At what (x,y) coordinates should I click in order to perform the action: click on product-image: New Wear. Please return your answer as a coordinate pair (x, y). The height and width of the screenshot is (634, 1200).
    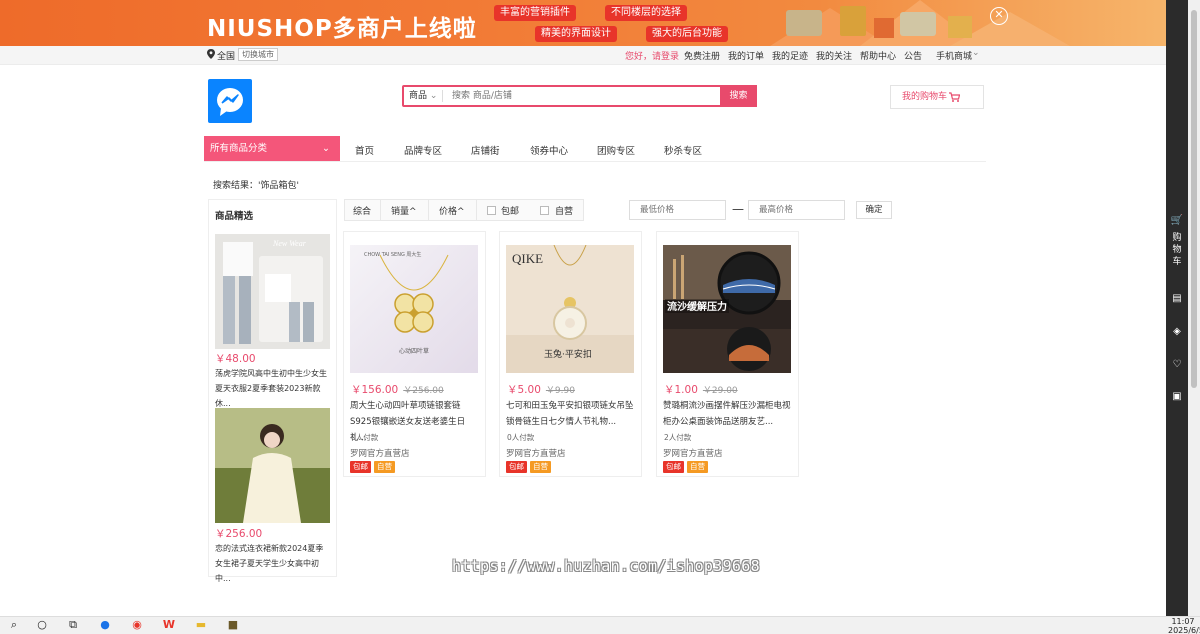
    Looking at the image, I should click on (272, 291).